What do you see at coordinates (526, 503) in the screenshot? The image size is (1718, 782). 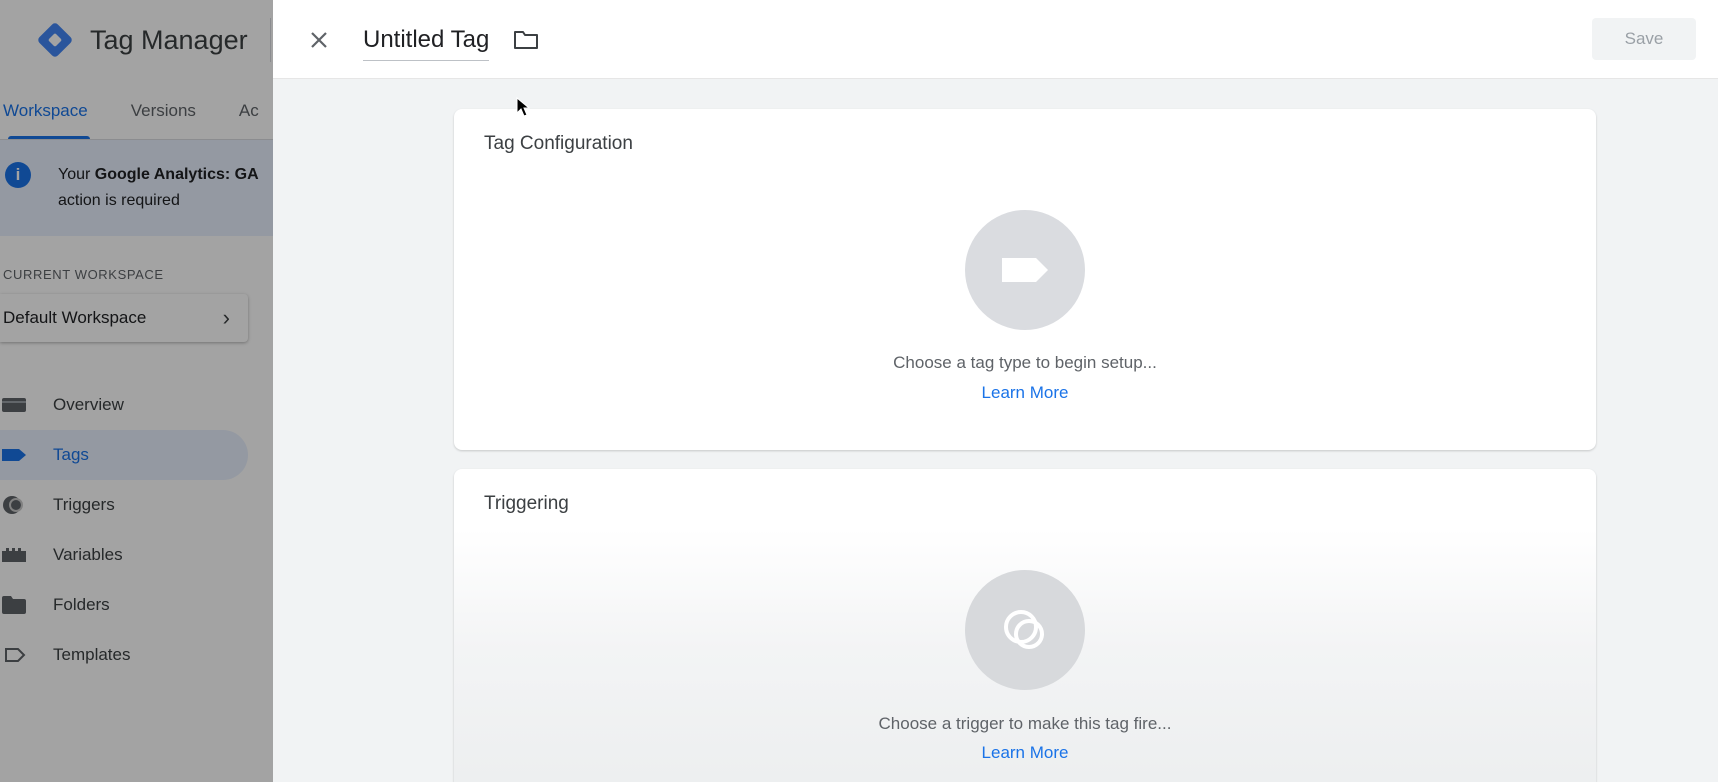 I see `card-title: Triggering` at bounding box center [526, 503].